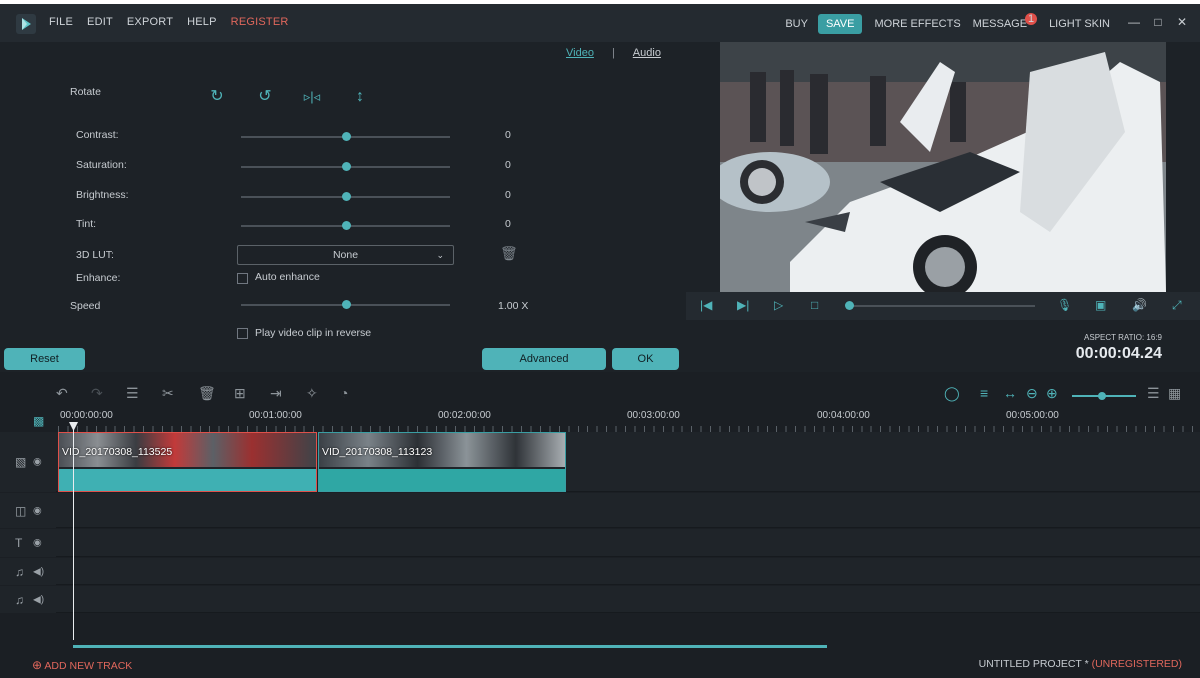  I want to click on timecode: 00:00:04.24, so click(1118, 353).